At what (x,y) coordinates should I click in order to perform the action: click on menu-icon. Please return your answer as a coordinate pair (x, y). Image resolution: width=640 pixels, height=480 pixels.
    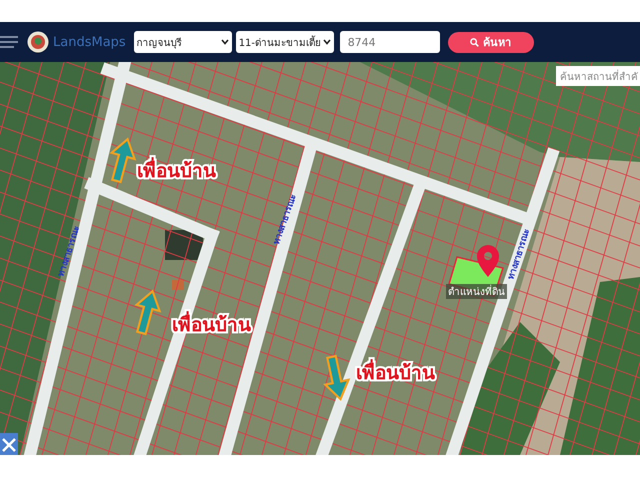
    Looking at the image, I should click on (9, 42).